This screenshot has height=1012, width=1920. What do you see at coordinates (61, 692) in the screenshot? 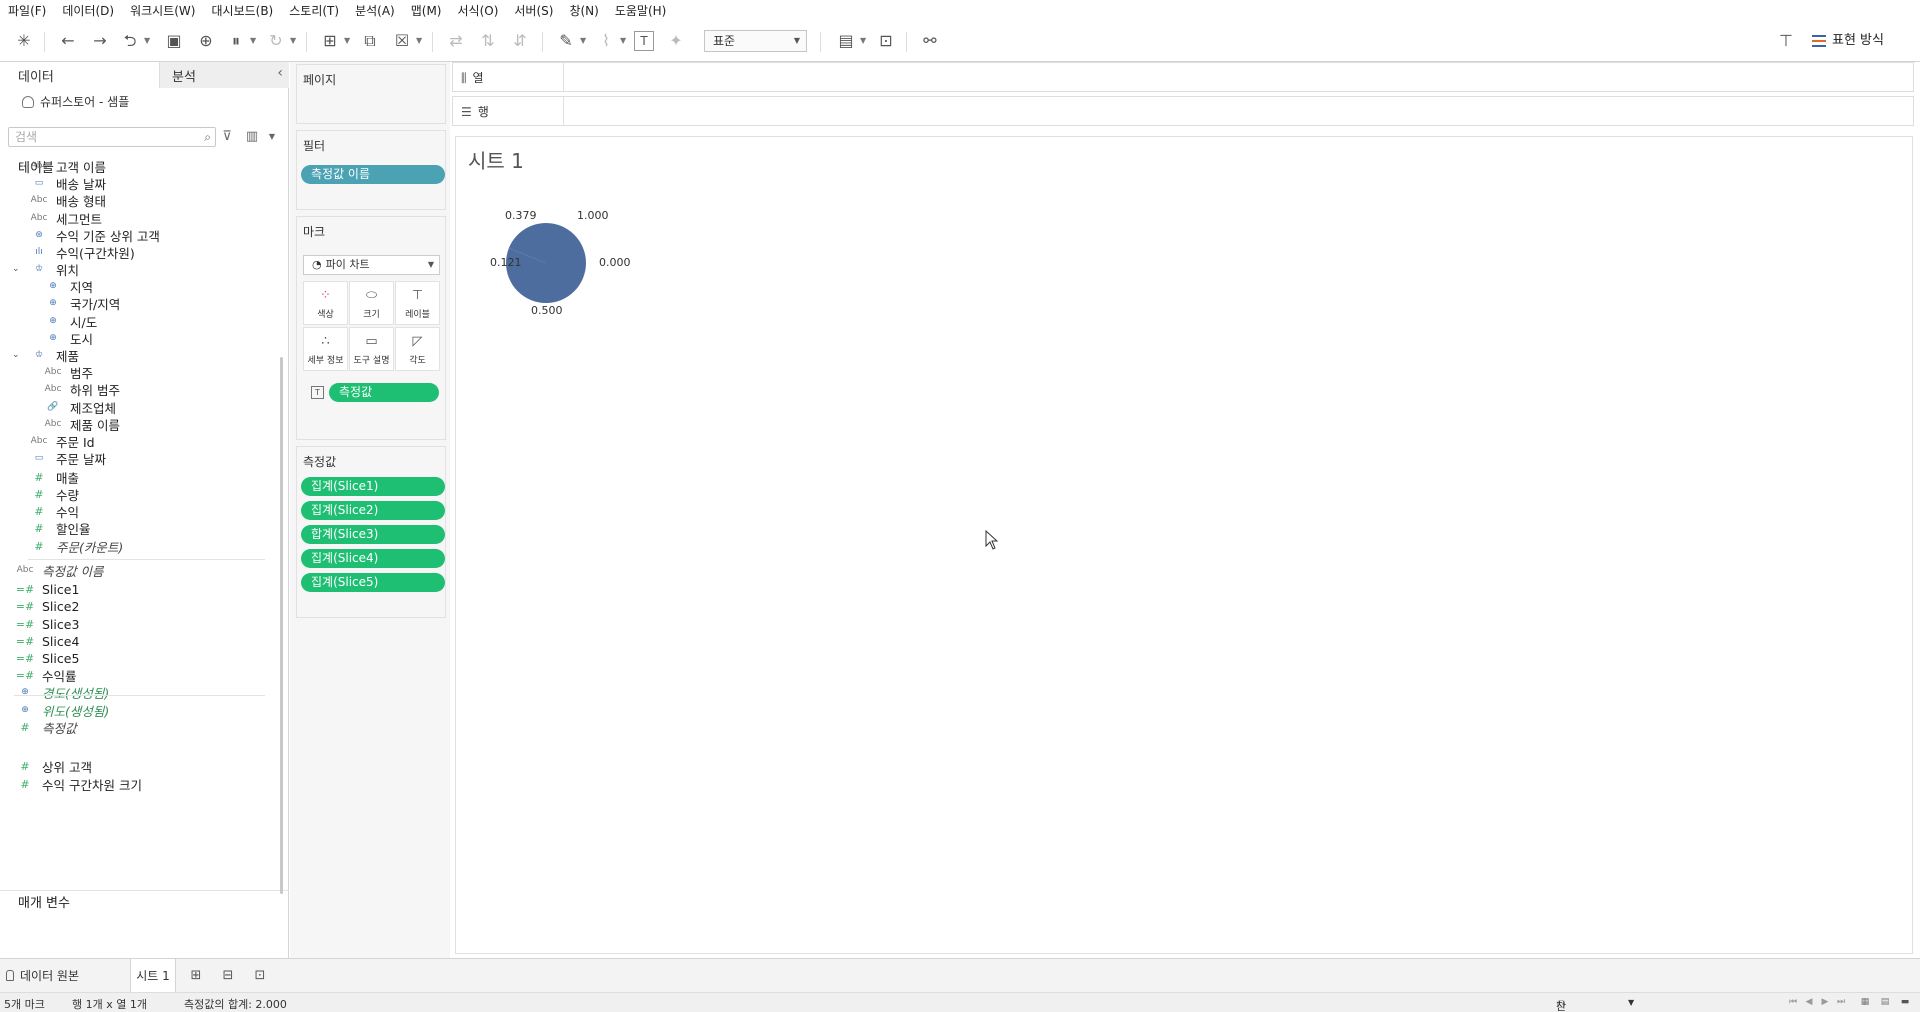
I see `field-item: ⊕ 경도(생성됨)` at bounding box center [61, 692].